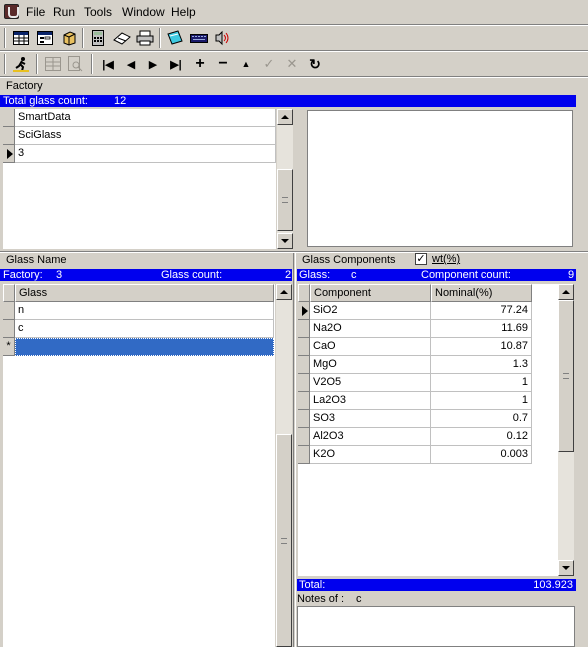 This screenshot has height=647, width=588. I want to click on menu-tools: Tools, so click(98, 12).